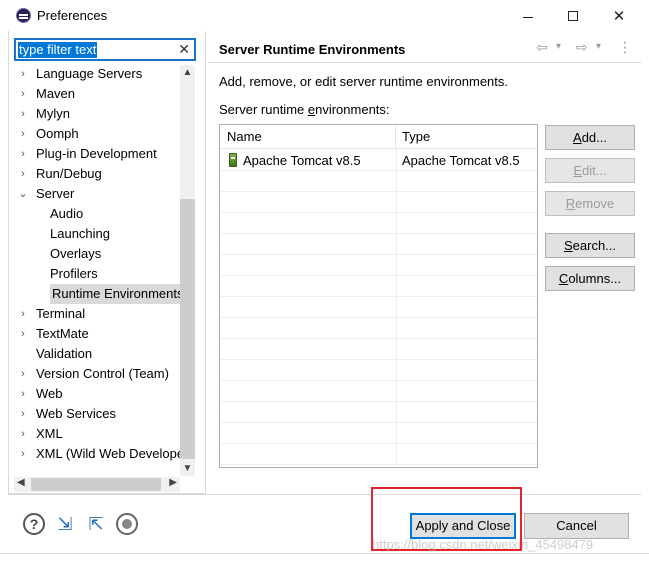 This screenshot has height=562, width=649. Describe the element at coordinates (97, 294) in the screenshot. I see `tree-item: Runtime Environments` at that location.